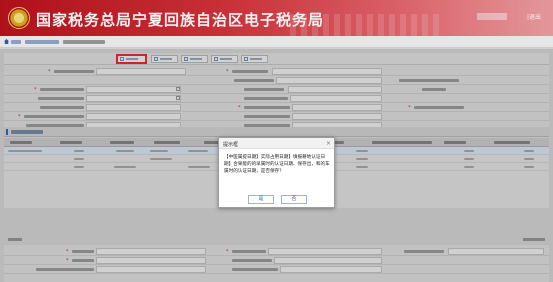 The height and width of the screenshot is (282, 553). What do you see at coordinates (276, 143) in the screenshot?
I see `dialog-titlebar: 提示框 ×` at bounding box center [276, 143].